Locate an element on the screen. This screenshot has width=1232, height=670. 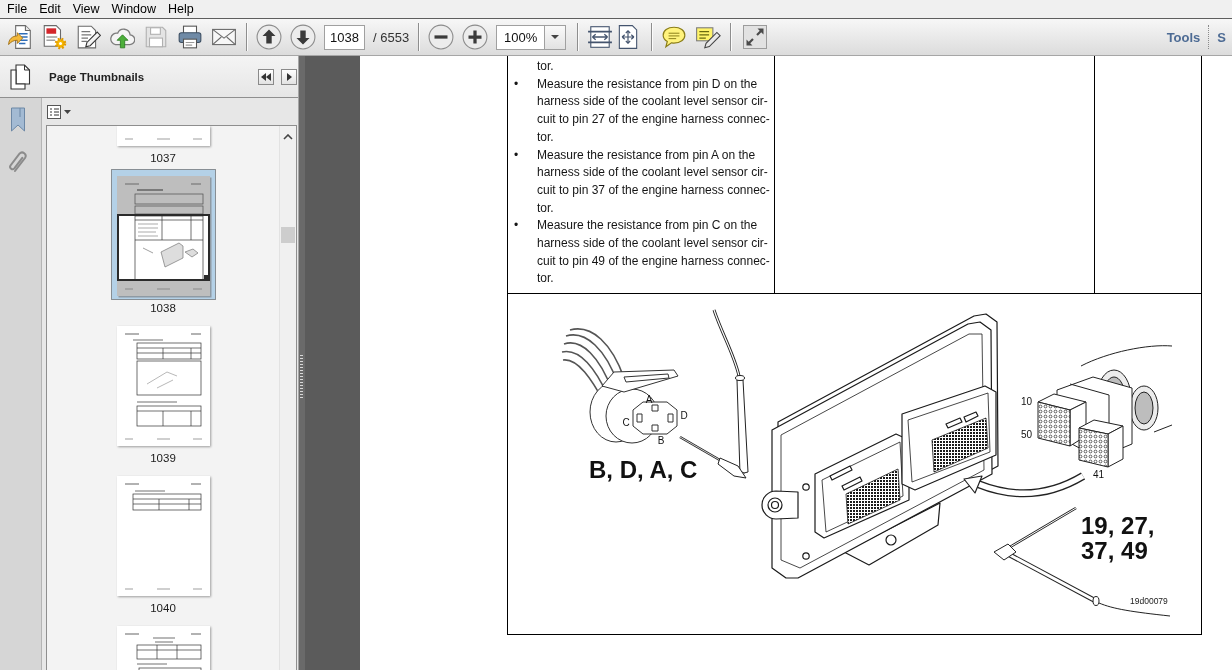
paperclip-icon is located at coordinates (17, 162).